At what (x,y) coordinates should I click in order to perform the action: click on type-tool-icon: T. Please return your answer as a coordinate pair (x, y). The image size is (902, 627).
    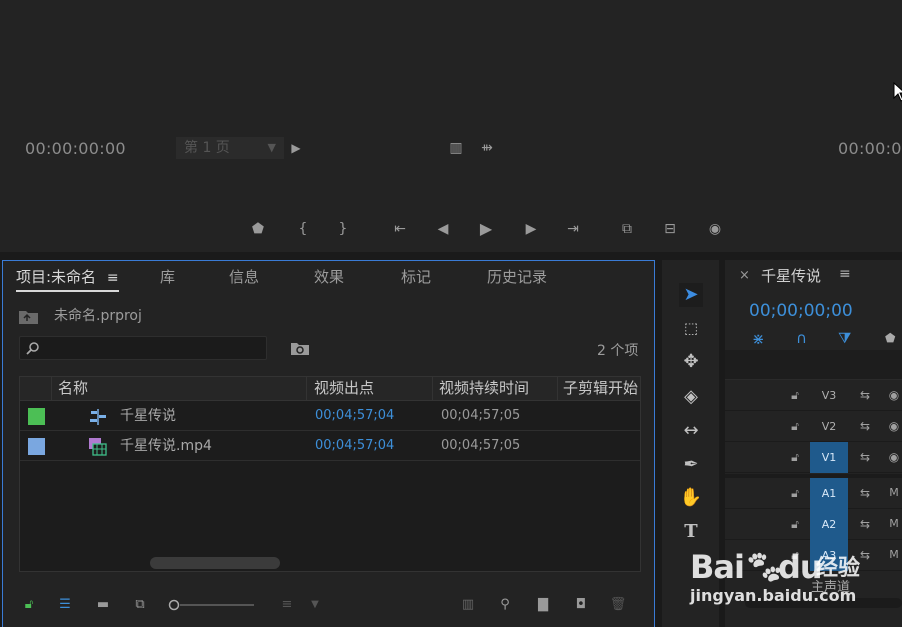
    Looking at the image, I should click on (691, 532).